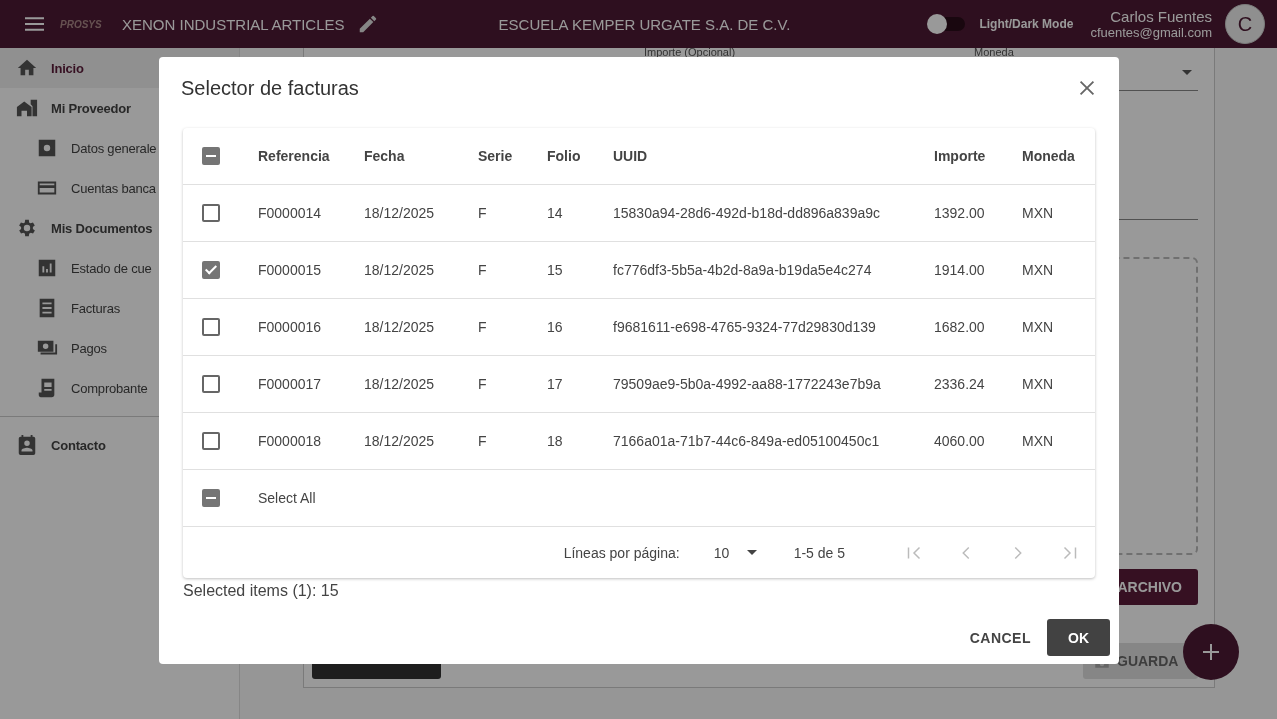  I want to click on table-cell-text: 7166a01a-71b7-44c6-849a-ed05100450c1, so click(747, 441).